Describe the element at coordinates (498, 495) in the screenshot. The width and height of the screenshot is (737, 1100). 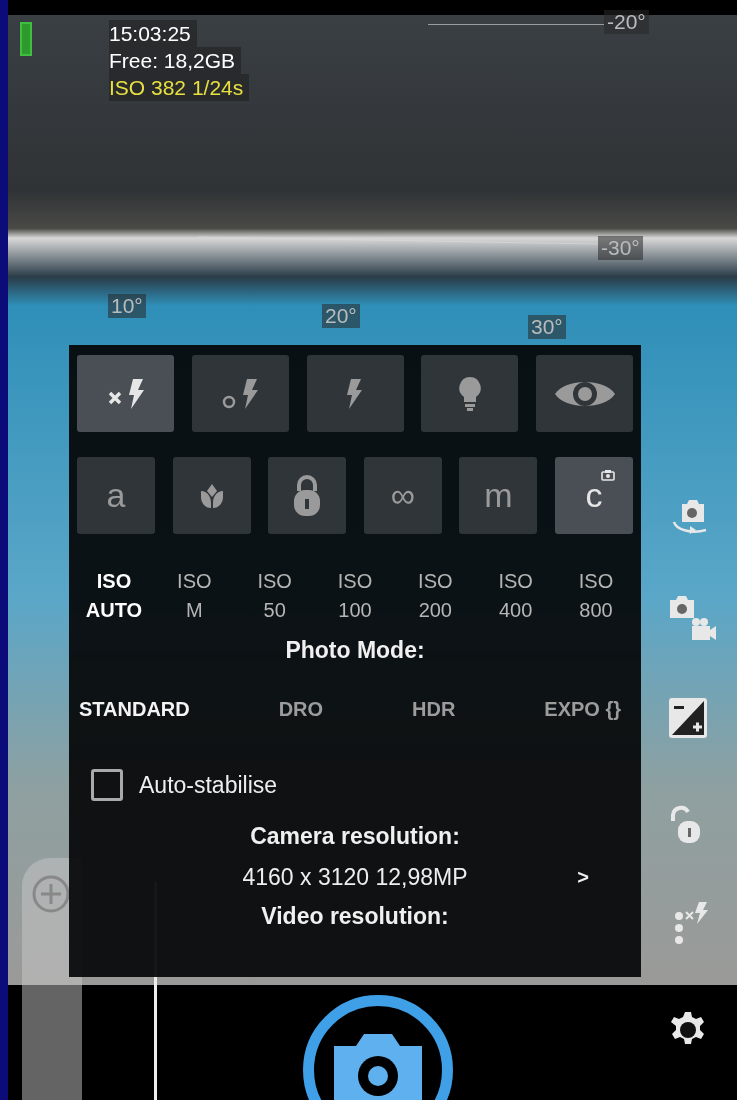
I see `focus-mode-button: m` at that location.